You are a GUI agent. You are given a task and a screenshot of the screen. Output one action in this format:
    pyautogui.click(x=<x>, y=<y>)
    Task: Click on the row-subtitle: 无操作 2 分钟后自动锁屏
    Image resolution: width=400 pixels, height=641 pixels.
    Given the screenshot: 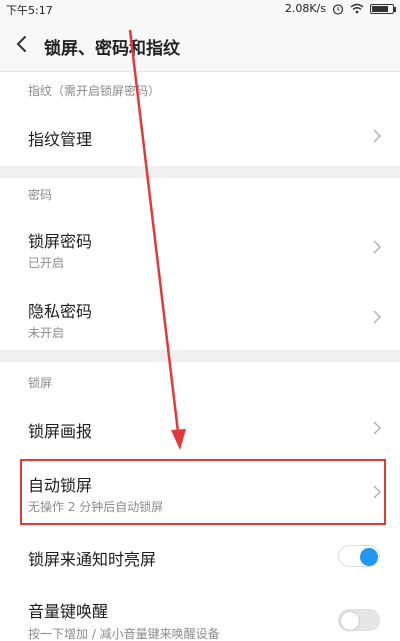 What is the action you would take?
    pyautogui.click(x=96, y=507)
    